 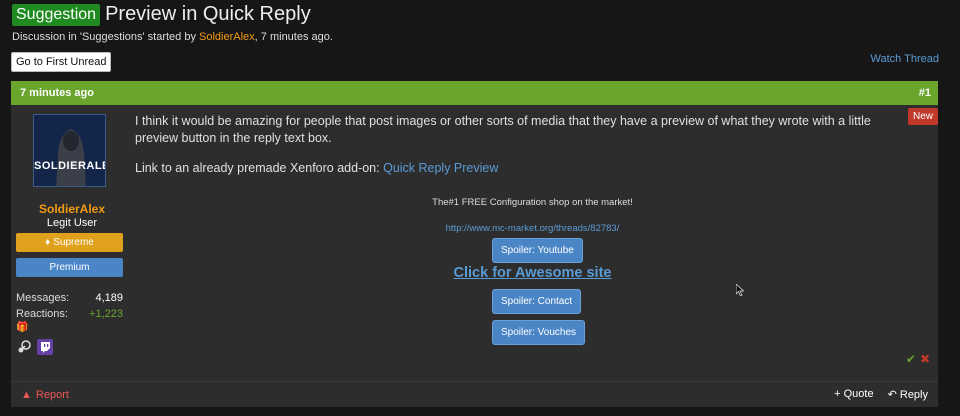 I want to click on premium-badge: Premium, so click(x=69, y=267).